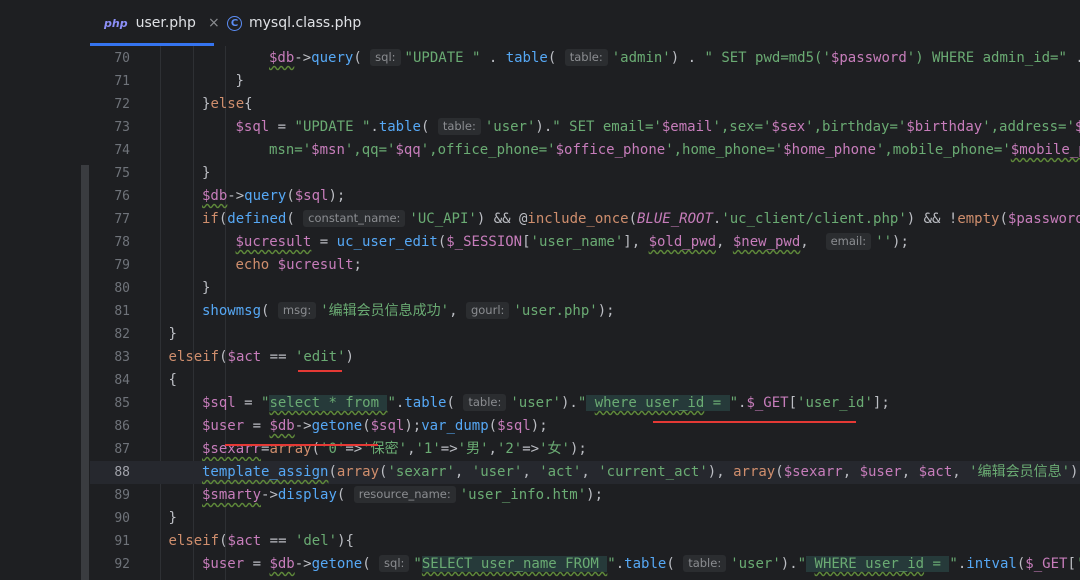 The height and width of the screenshot is (580, 1080). Describe the element at coordinates (110, 127) in the screenshot. I see `line-number: 73` at that location.